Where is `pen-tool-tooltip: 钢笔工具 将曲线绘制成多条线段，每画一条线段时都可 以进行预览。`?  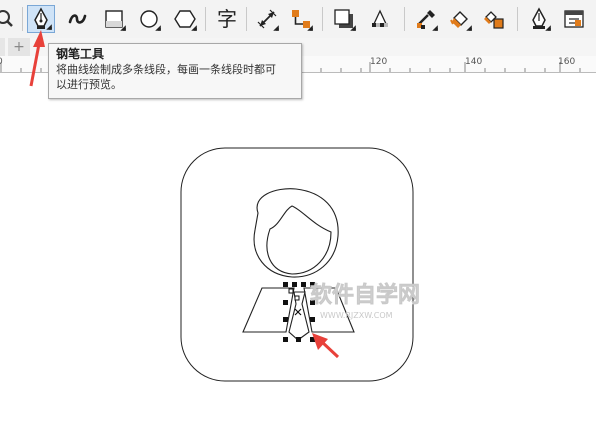
pen-tool-tooltip: 钢笔工具 将曲线绘制成多条线段，每画一条线段时都可 以进行预览。 is located at coordinates (175, 71).